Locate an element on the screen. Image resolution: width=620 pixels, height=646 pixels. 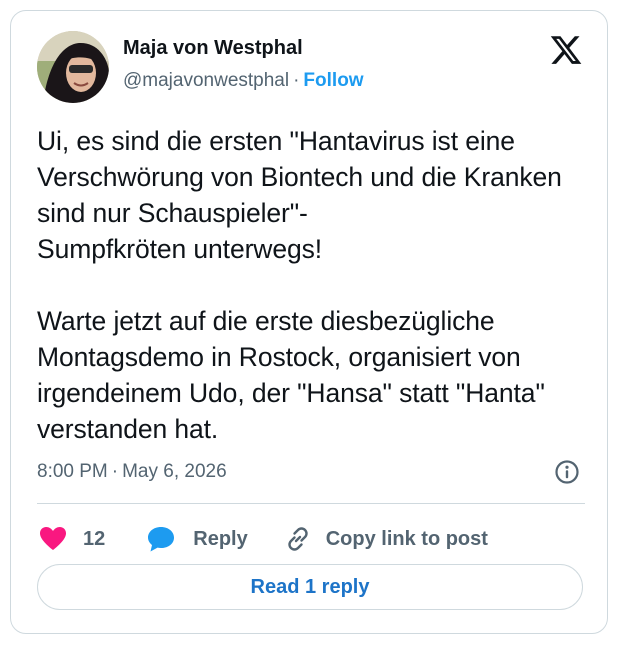
link-icon is located at coordinates (298, 539).